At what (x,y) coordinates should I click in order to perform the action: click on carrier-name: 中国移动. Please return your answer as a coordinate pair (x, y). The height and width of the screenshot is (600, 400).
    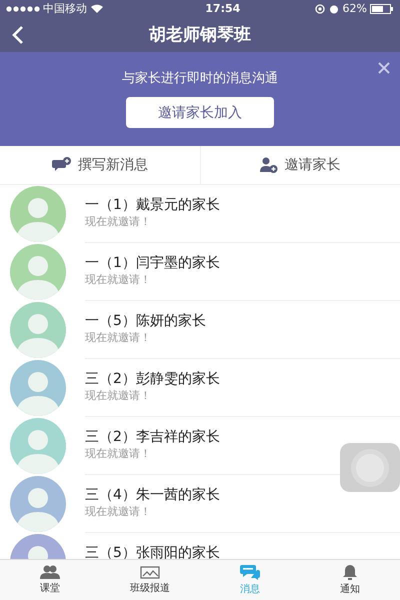
    Looking at the image, I should click on (65, 8).